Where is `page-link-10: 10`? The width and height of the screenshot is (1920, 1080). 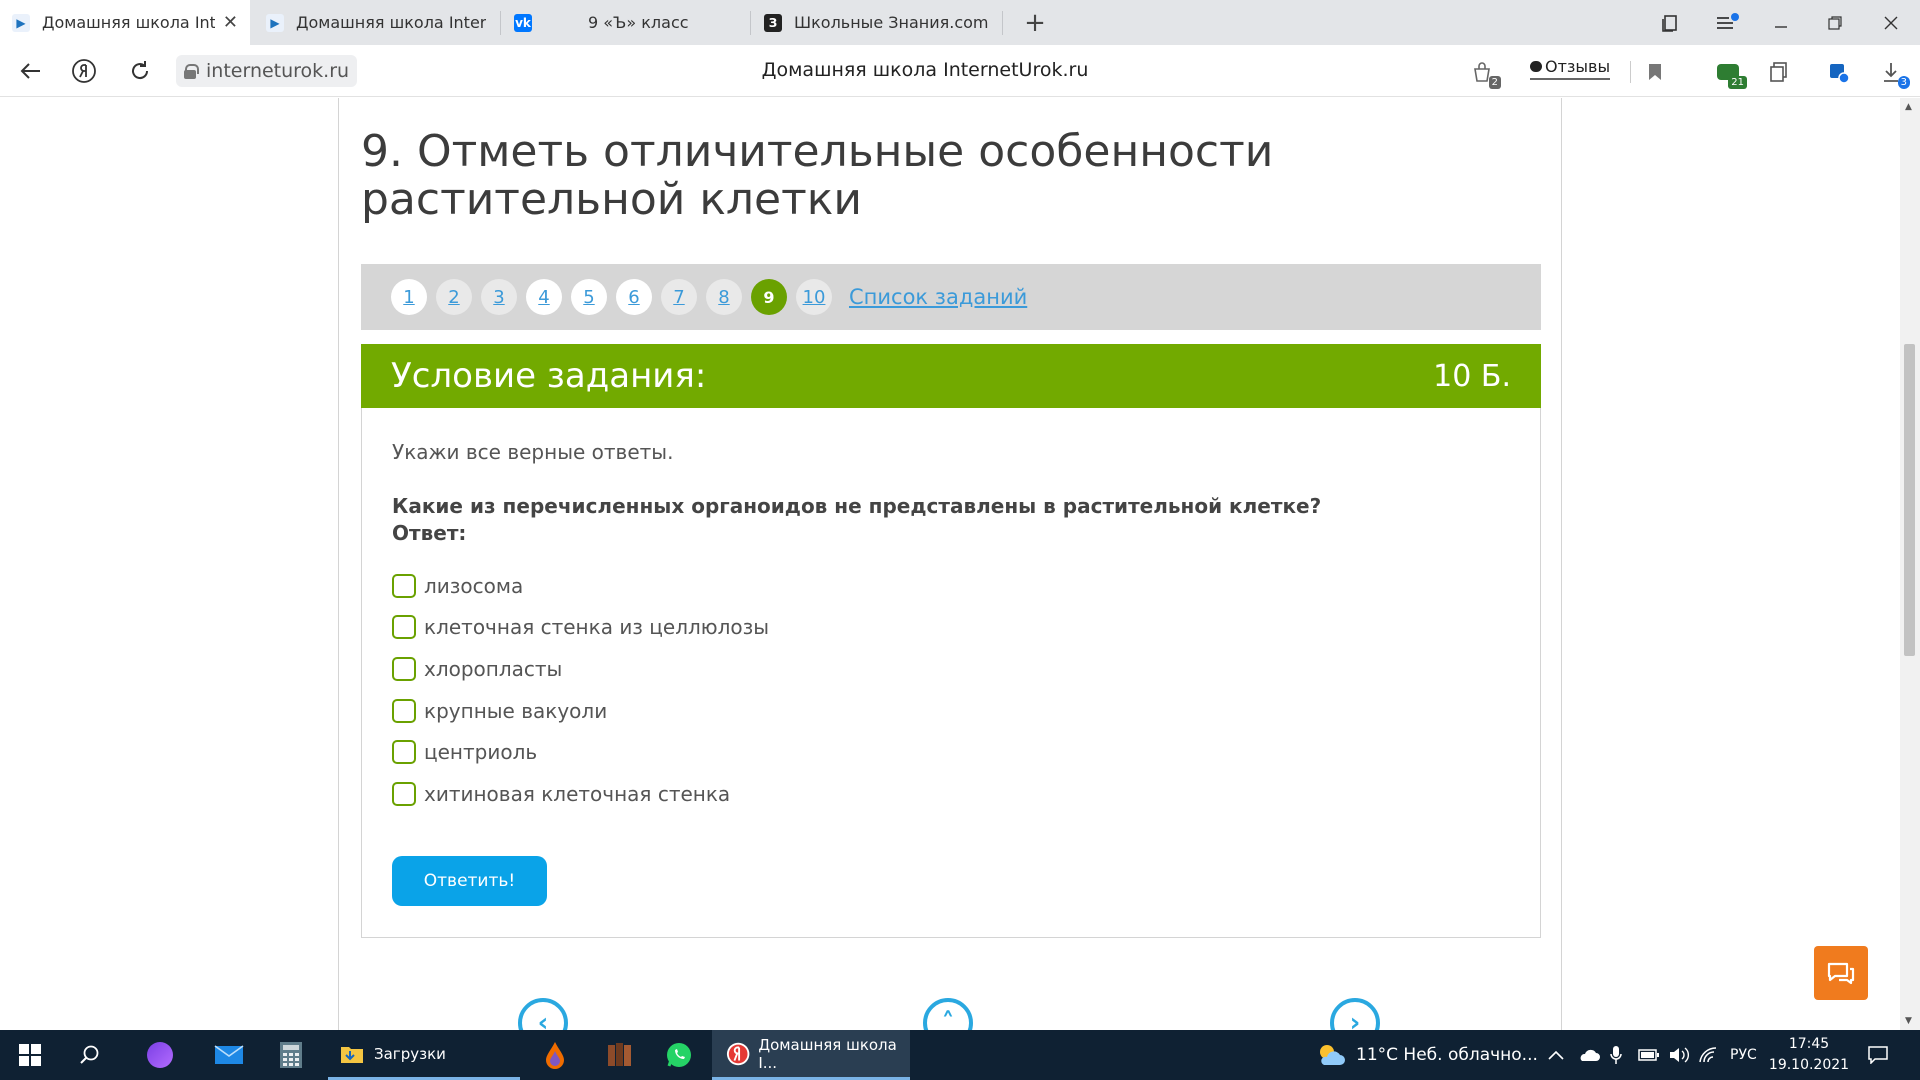
page-link-10: 10 is located at coordinates (814, 297).